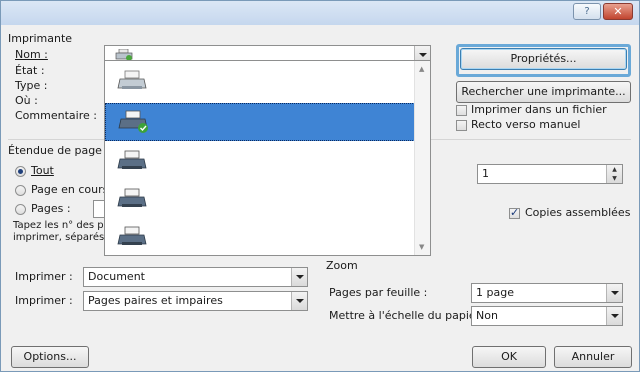 The image size is (640, 372). Describe the element at coordinates (31, 85) in the screenshot. I see `printer-type-label: Type :` at that location.